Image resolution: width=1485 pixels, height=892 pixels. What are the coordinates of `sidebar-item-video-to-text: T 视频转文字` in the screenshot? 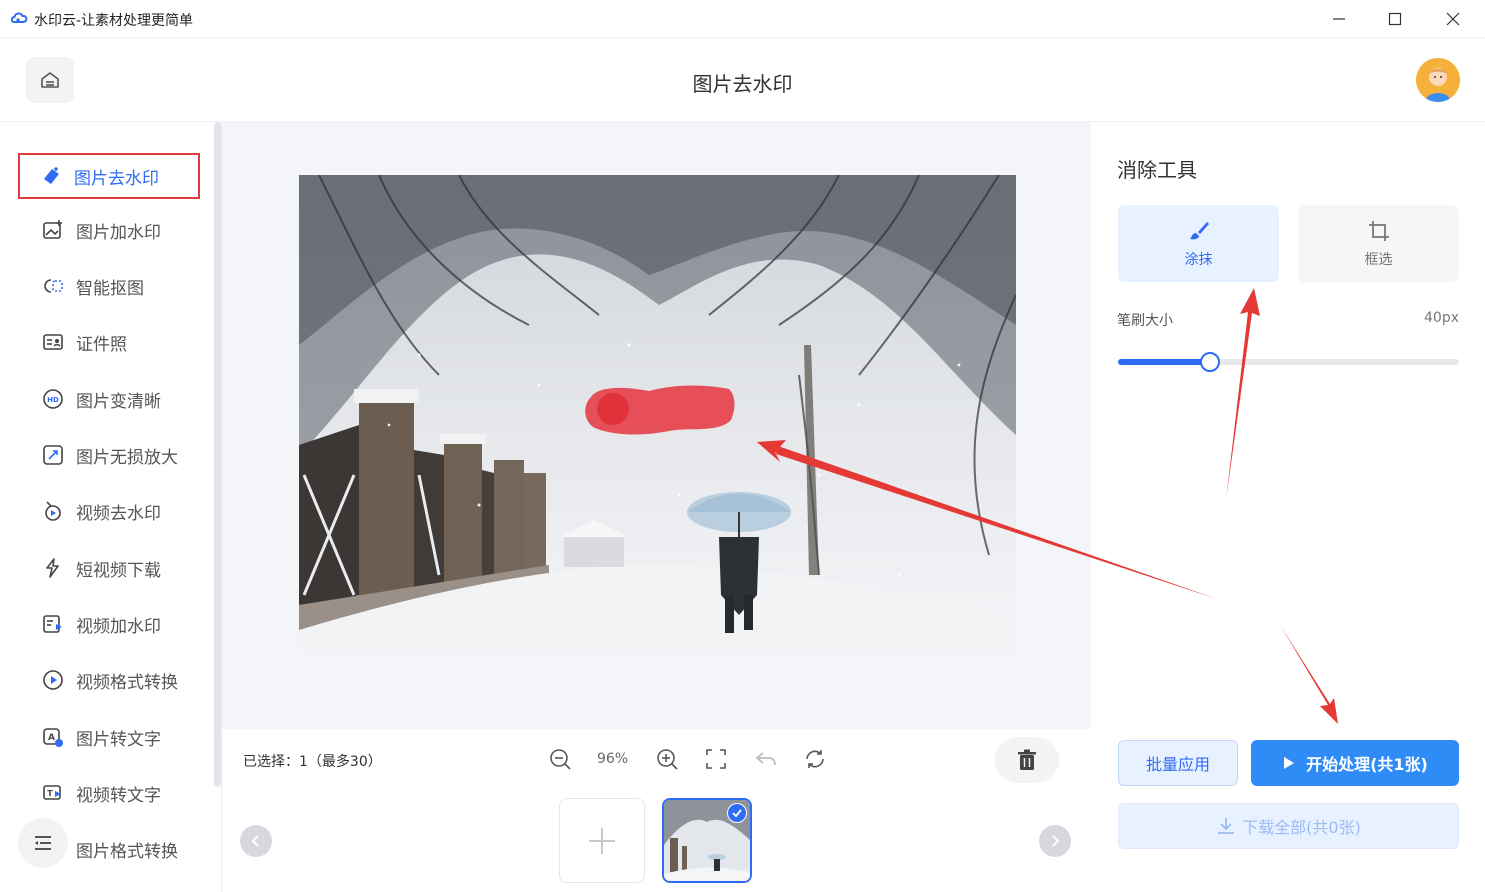 It's located at (110, 793).